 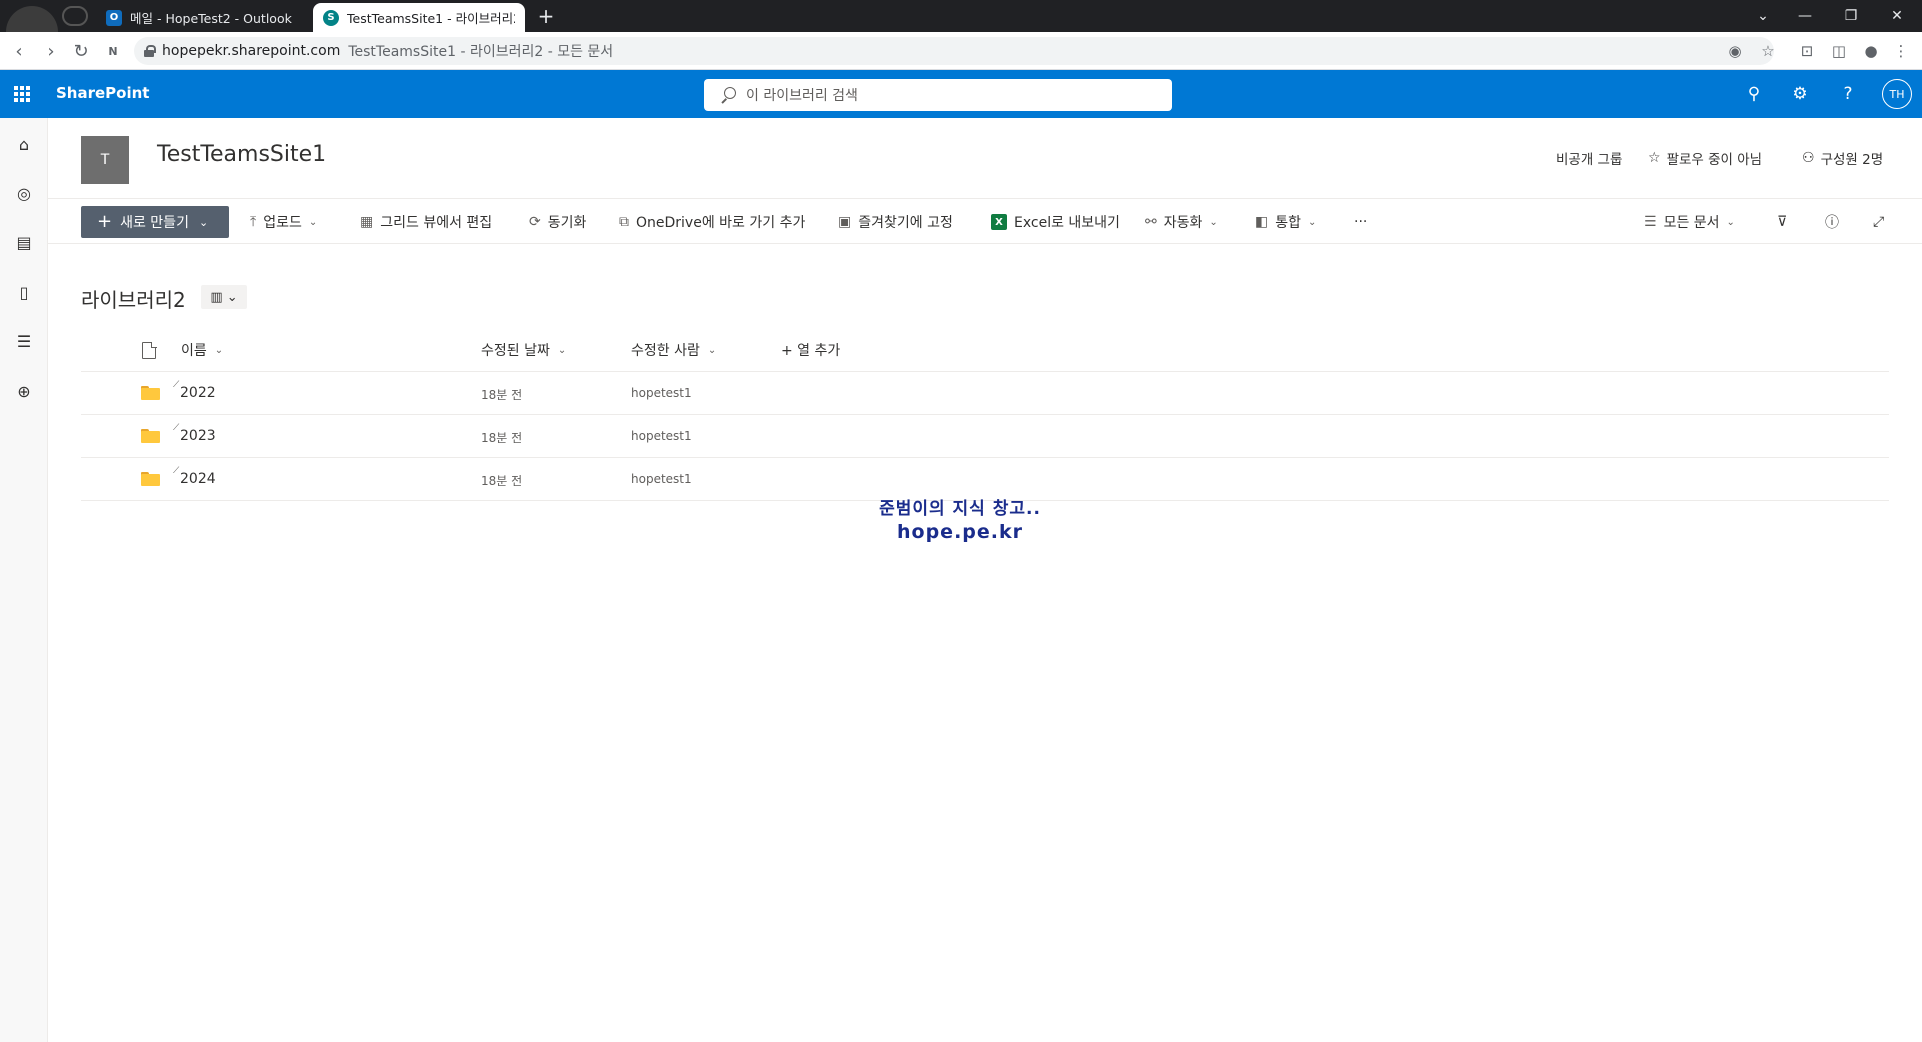 I want to click on excel-icon: X, so click(x=999, y=222).